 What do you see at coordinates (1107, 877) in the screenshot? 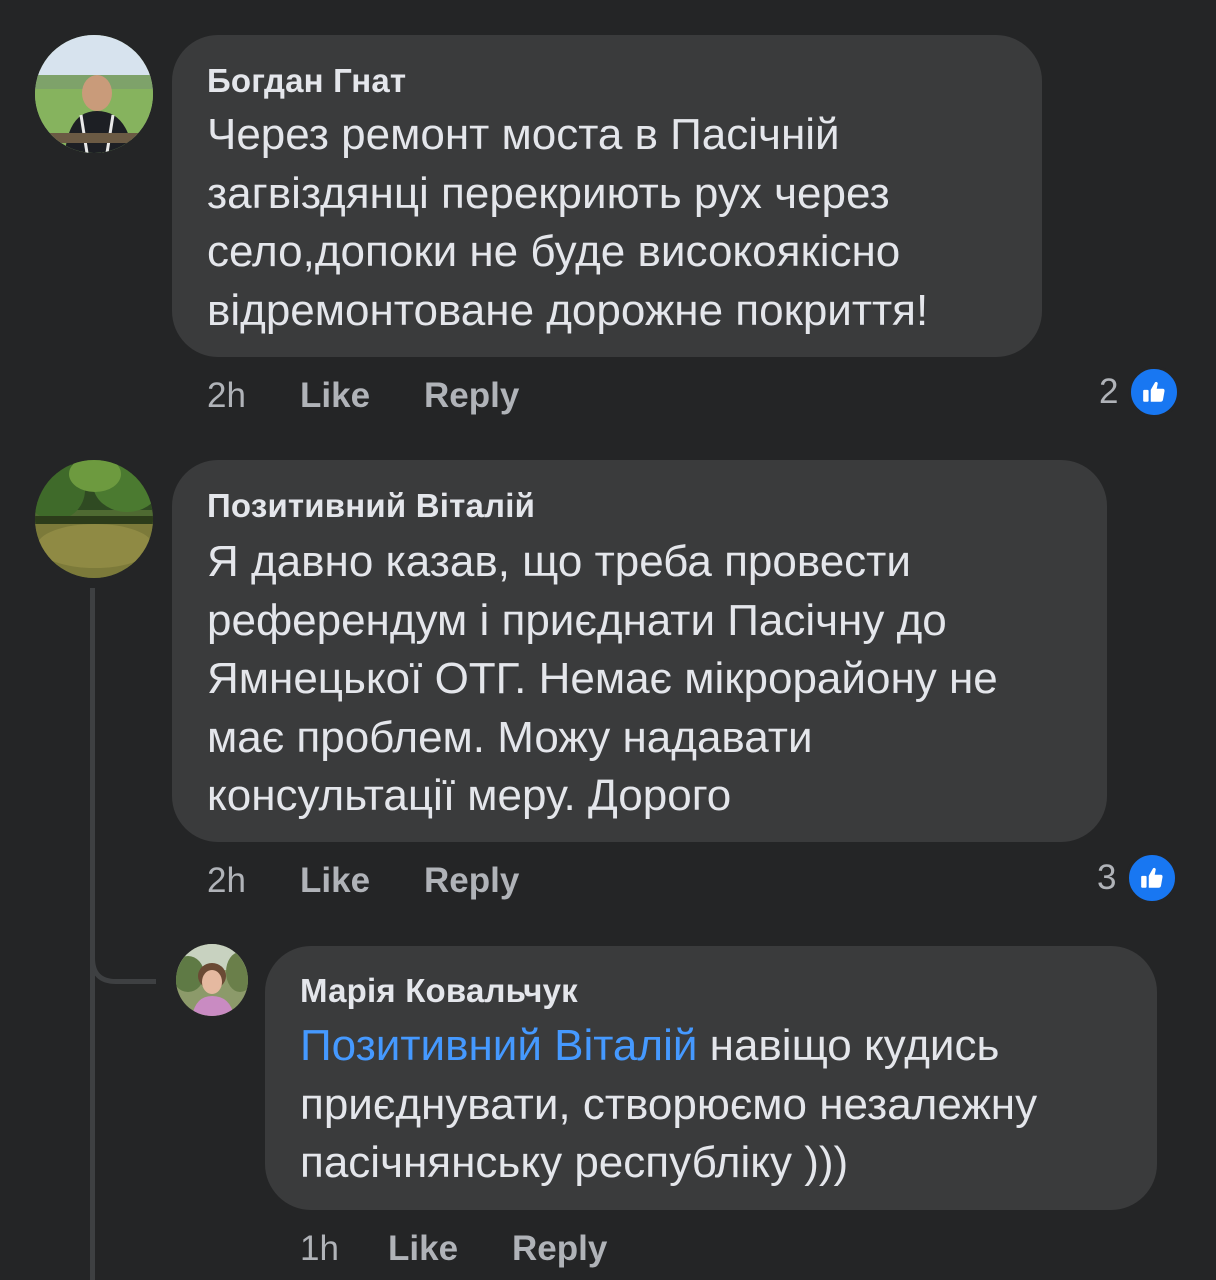
I see `reaction-count: 3` at bounding box center [1107, 877].